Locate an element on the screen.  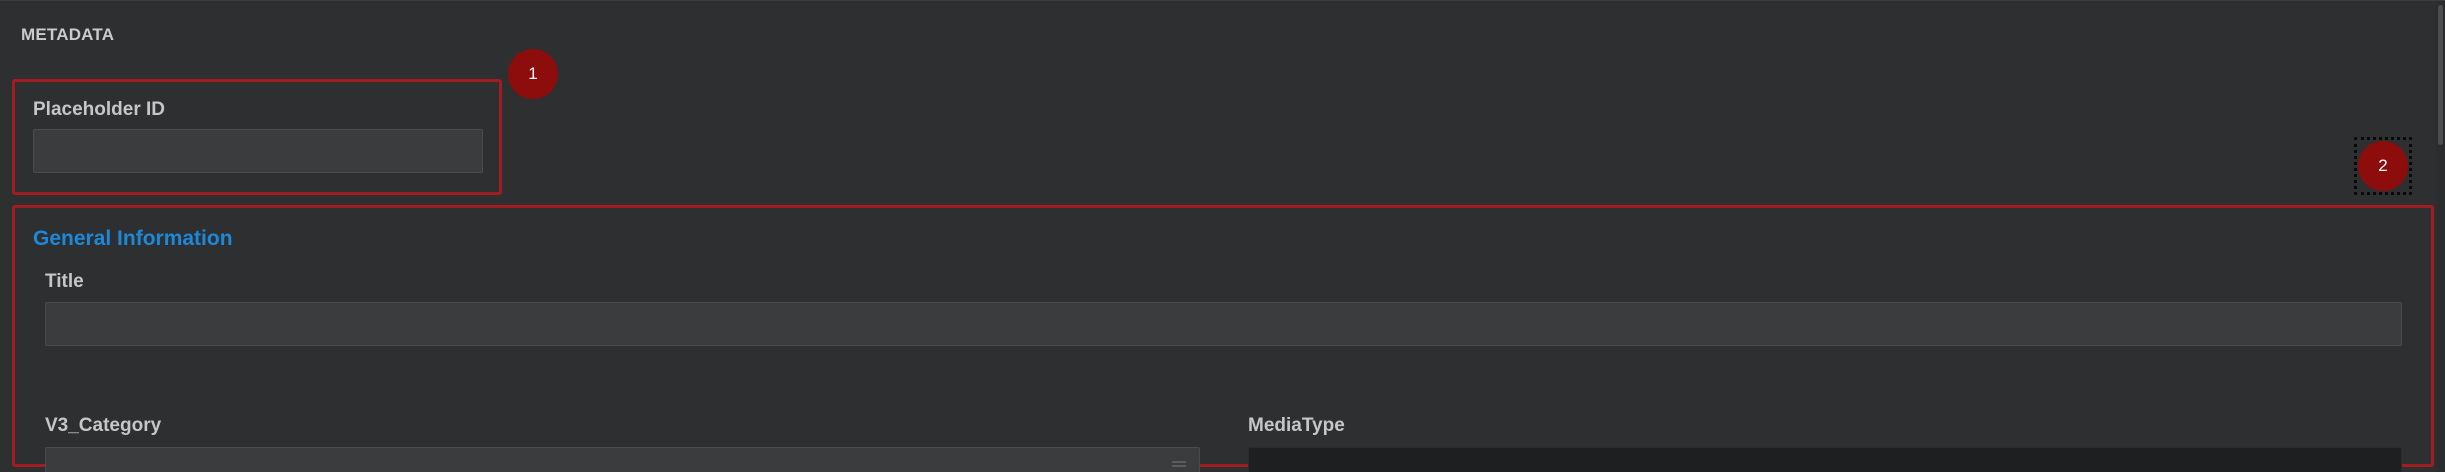
vertical-scrollbar is located at coordinates (2440, 236).